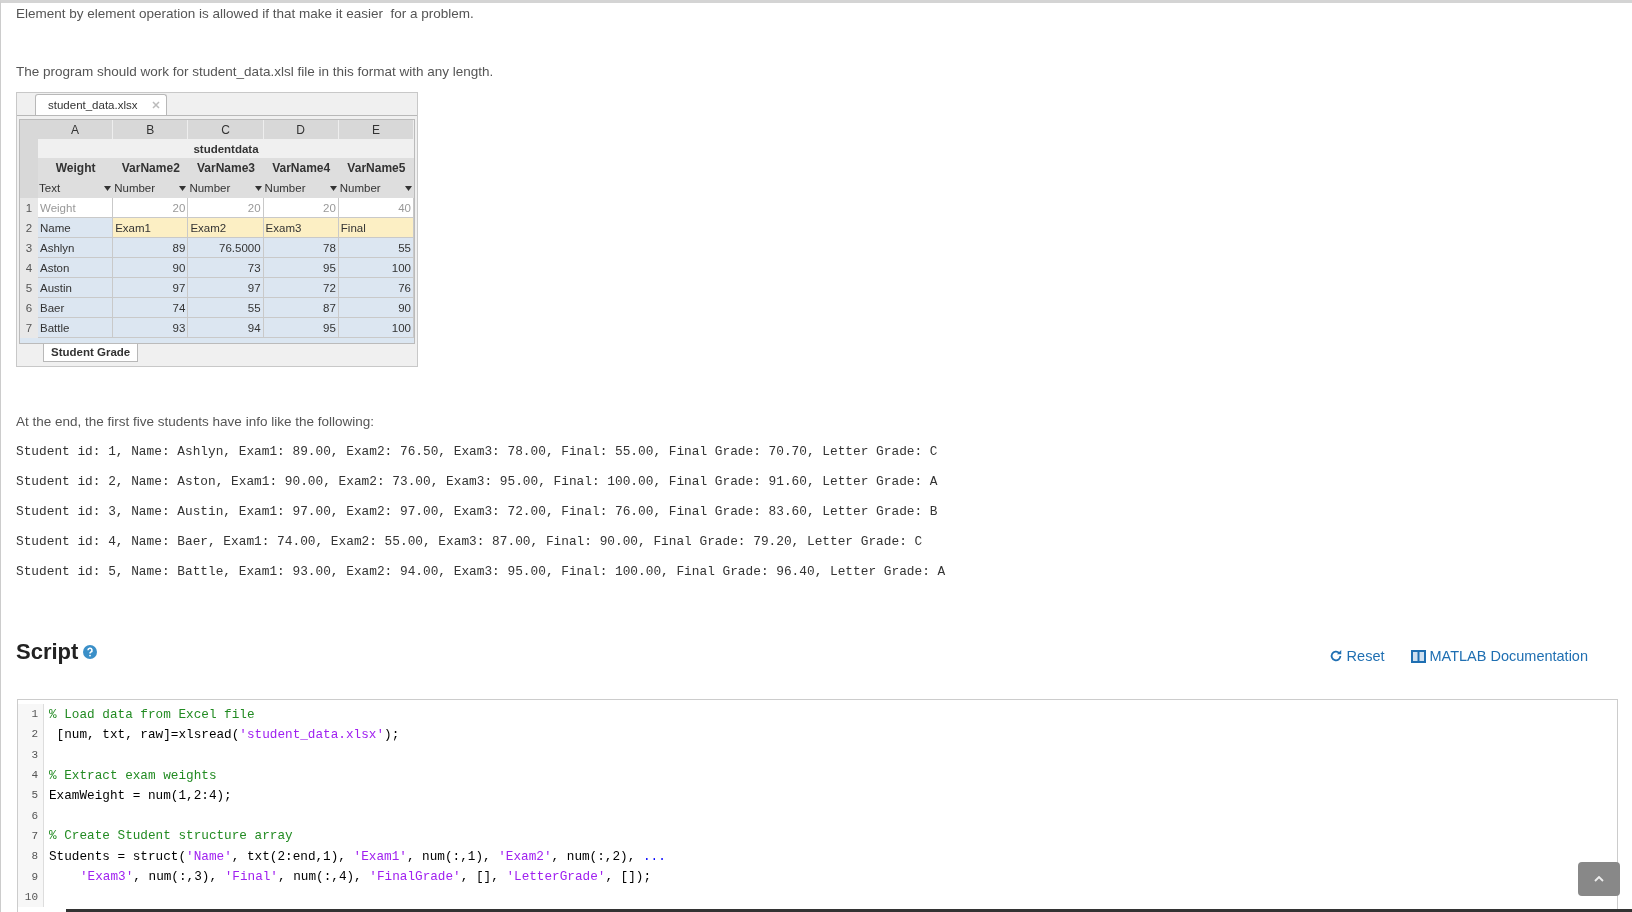 This screenshot has width=1632, height=912. Describe the element at coordinates (76, 228) in the screenshot. I see `table-cell: Name` at that location.